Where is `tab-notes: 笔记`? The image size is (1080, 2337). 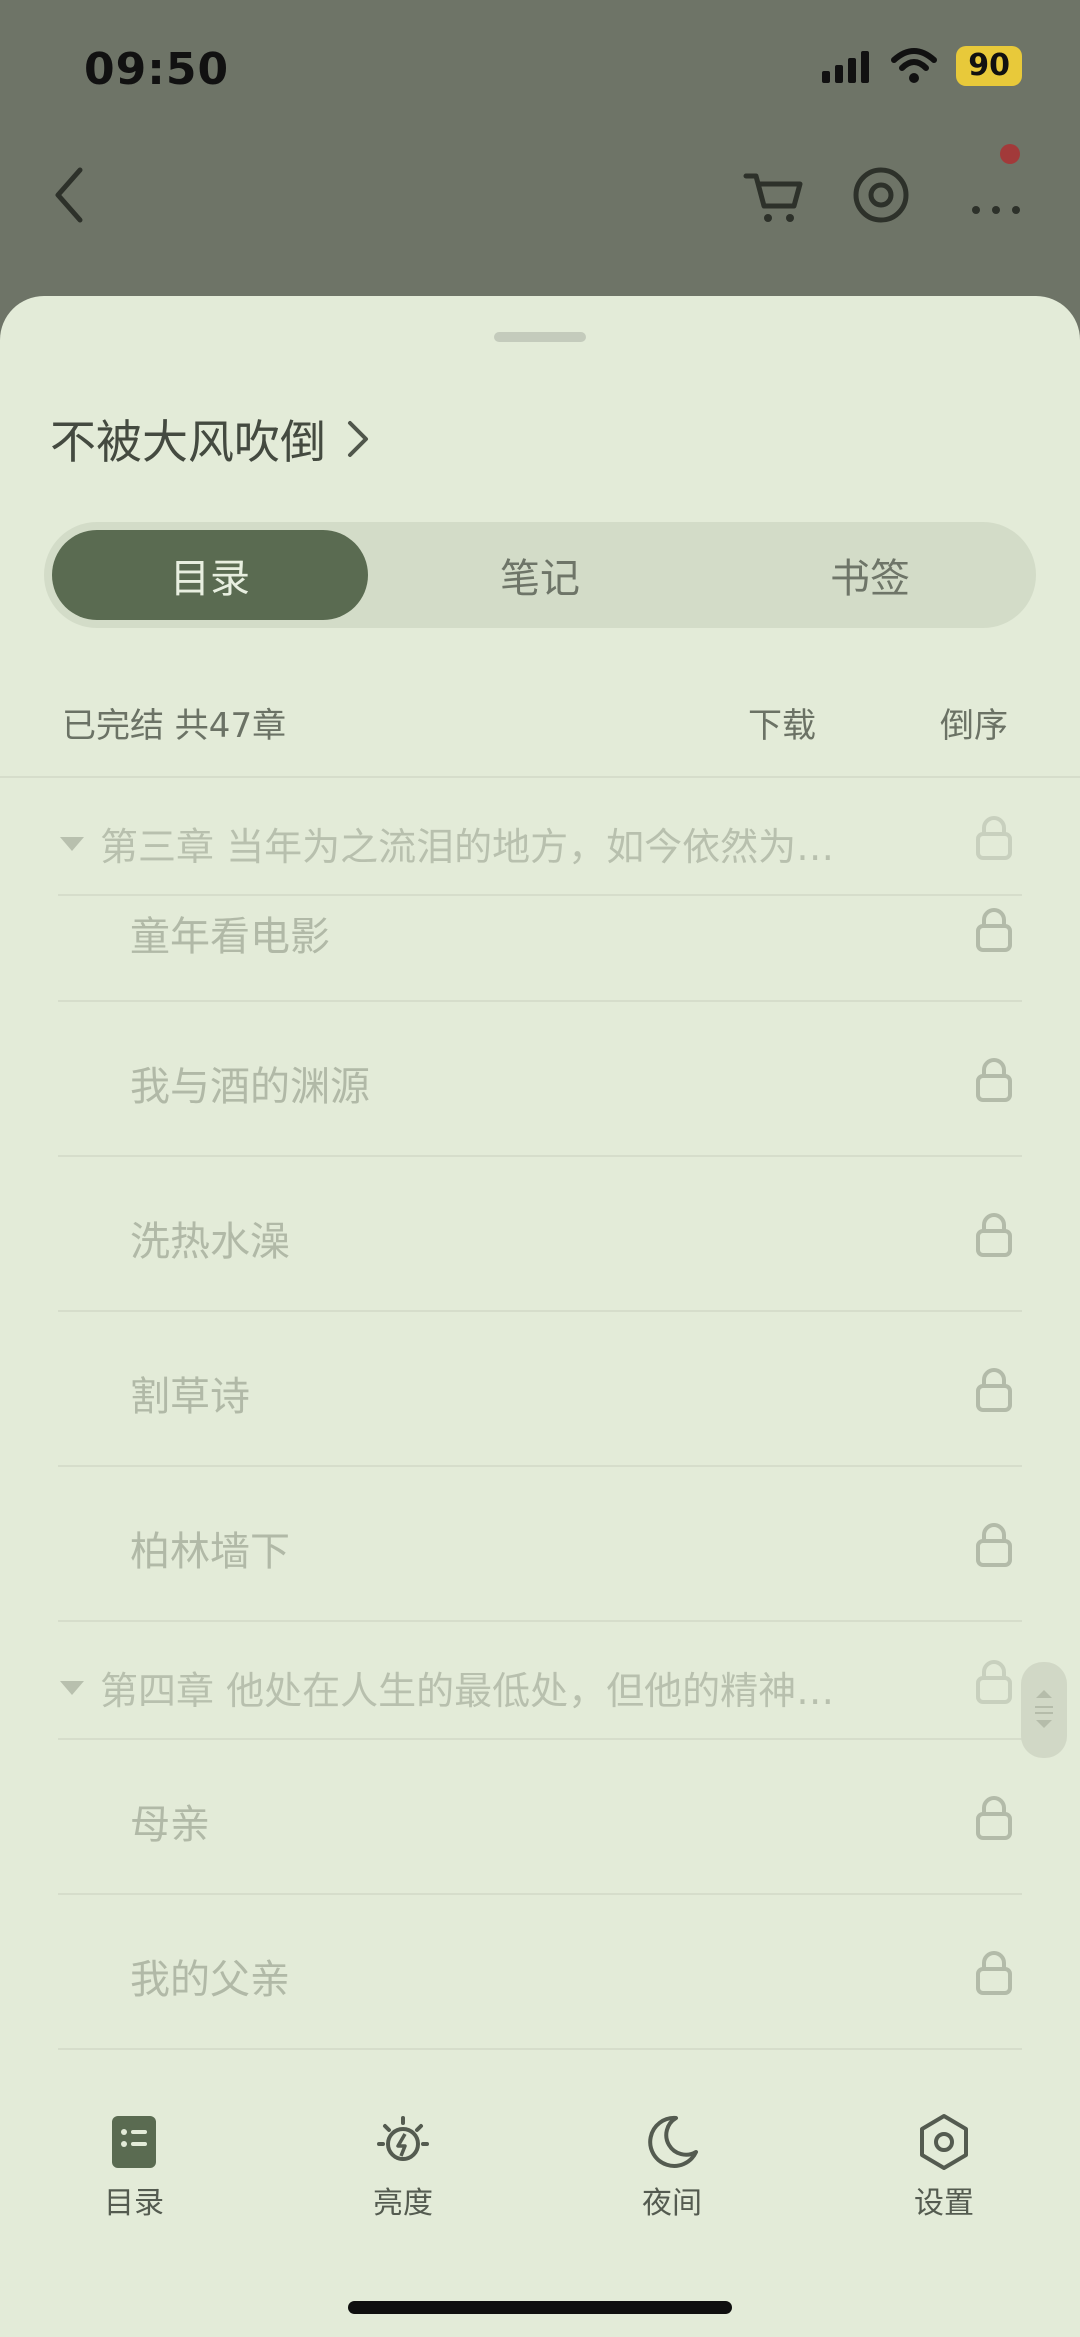 tab-notes: 笔记 is located at coordinates (540, 575).